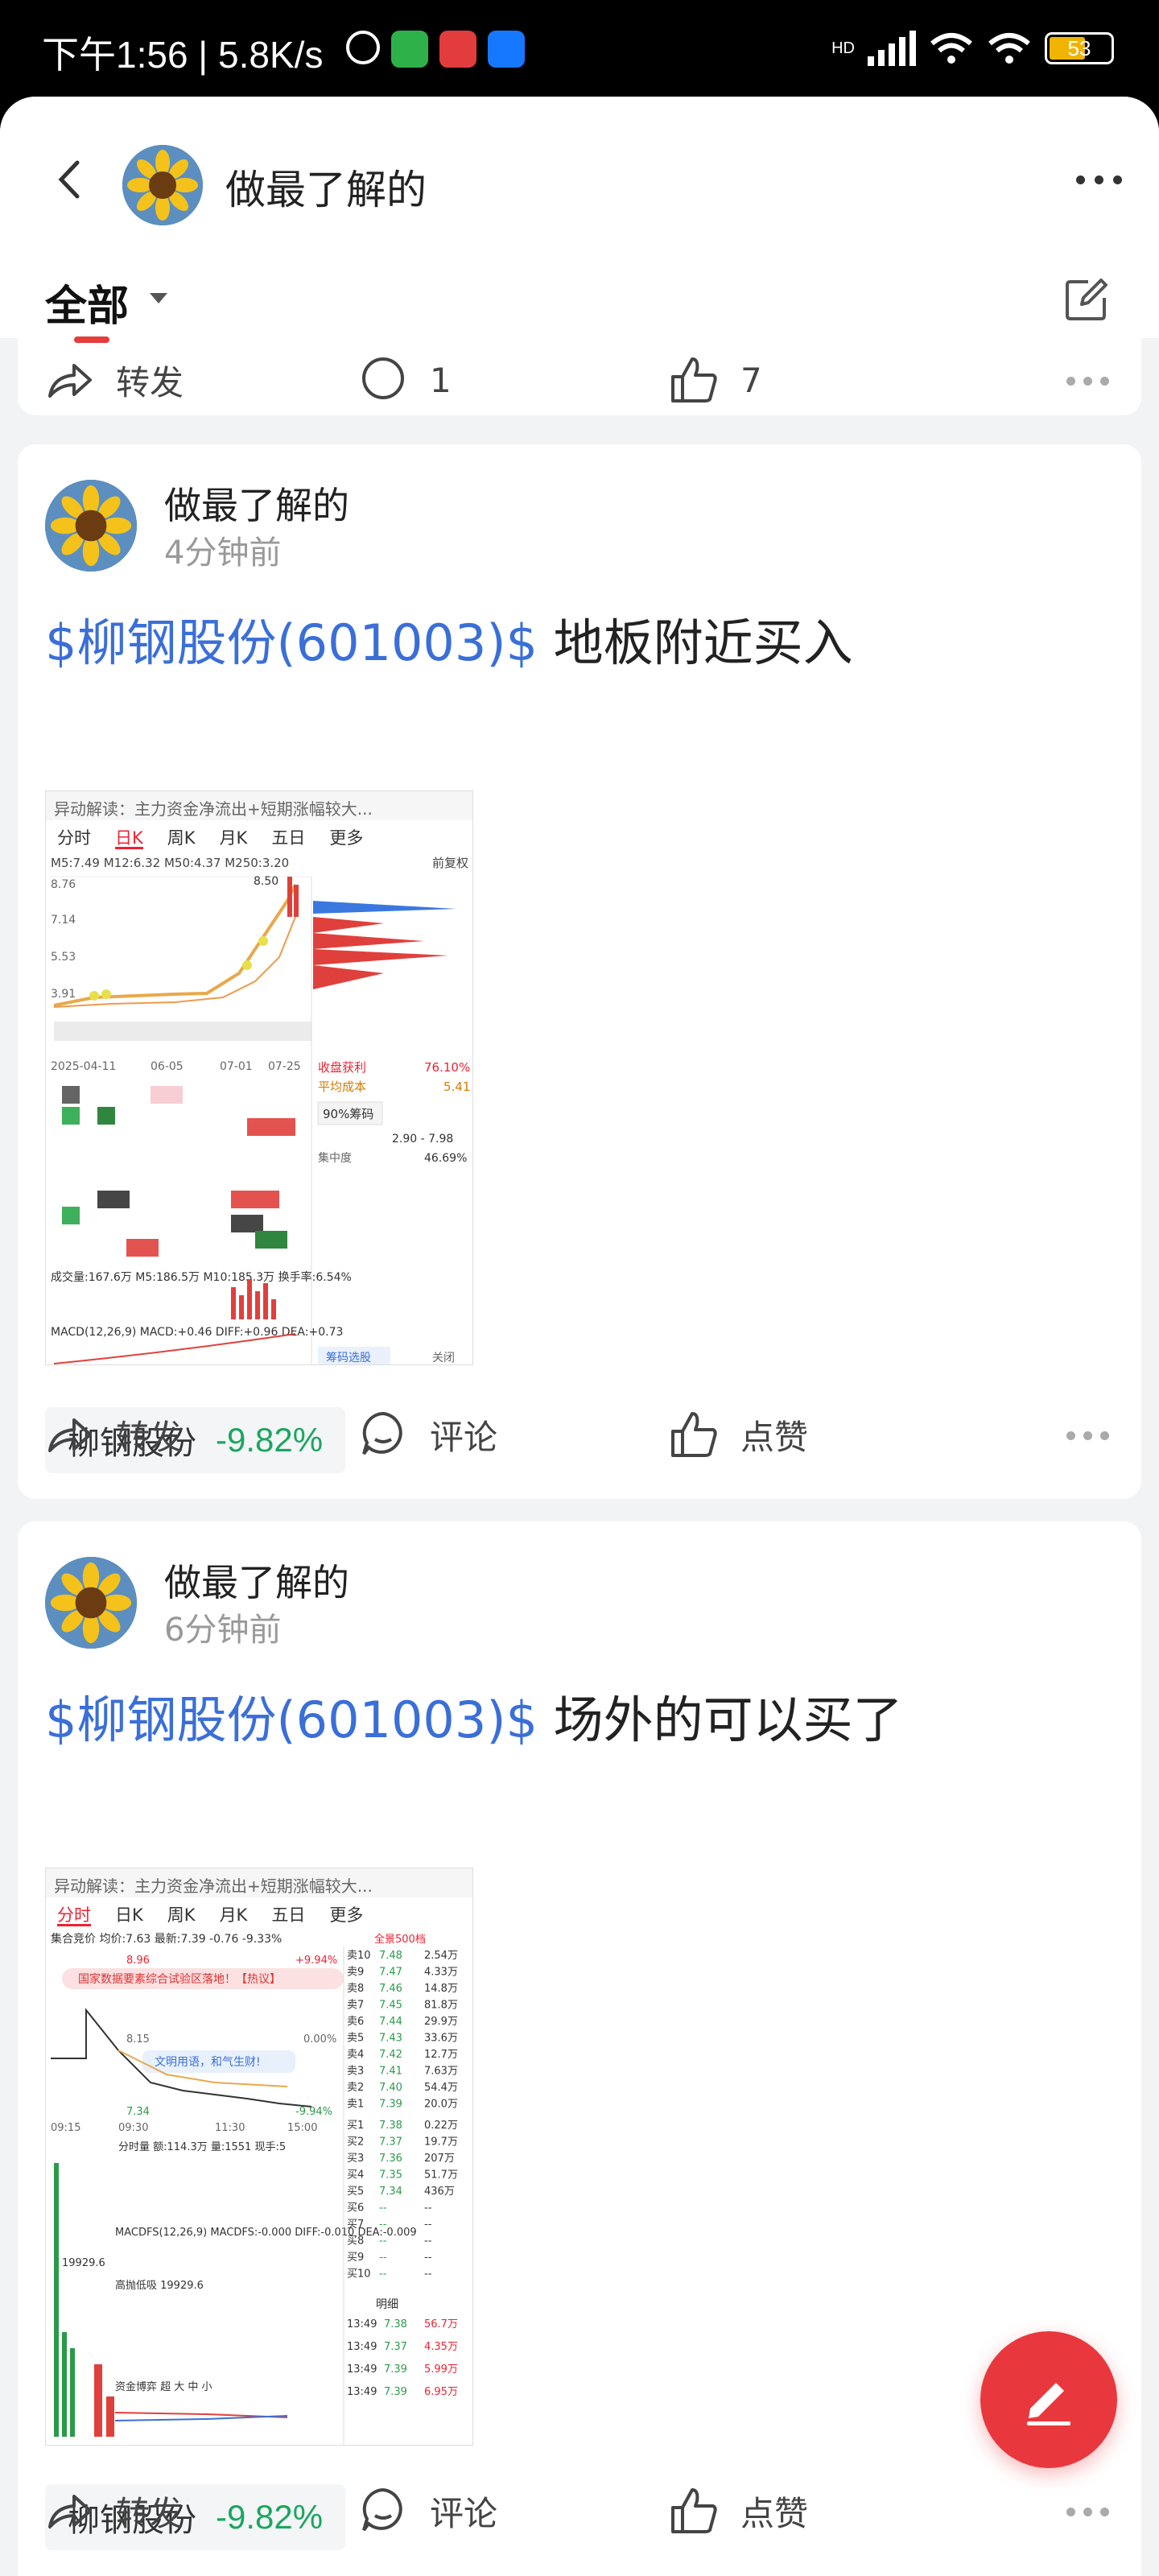  What do you see at coordinates (441, 2347) in the screenshot?
I see `trade-row-cell: 4.35万` at bounding box center [441, 2347].